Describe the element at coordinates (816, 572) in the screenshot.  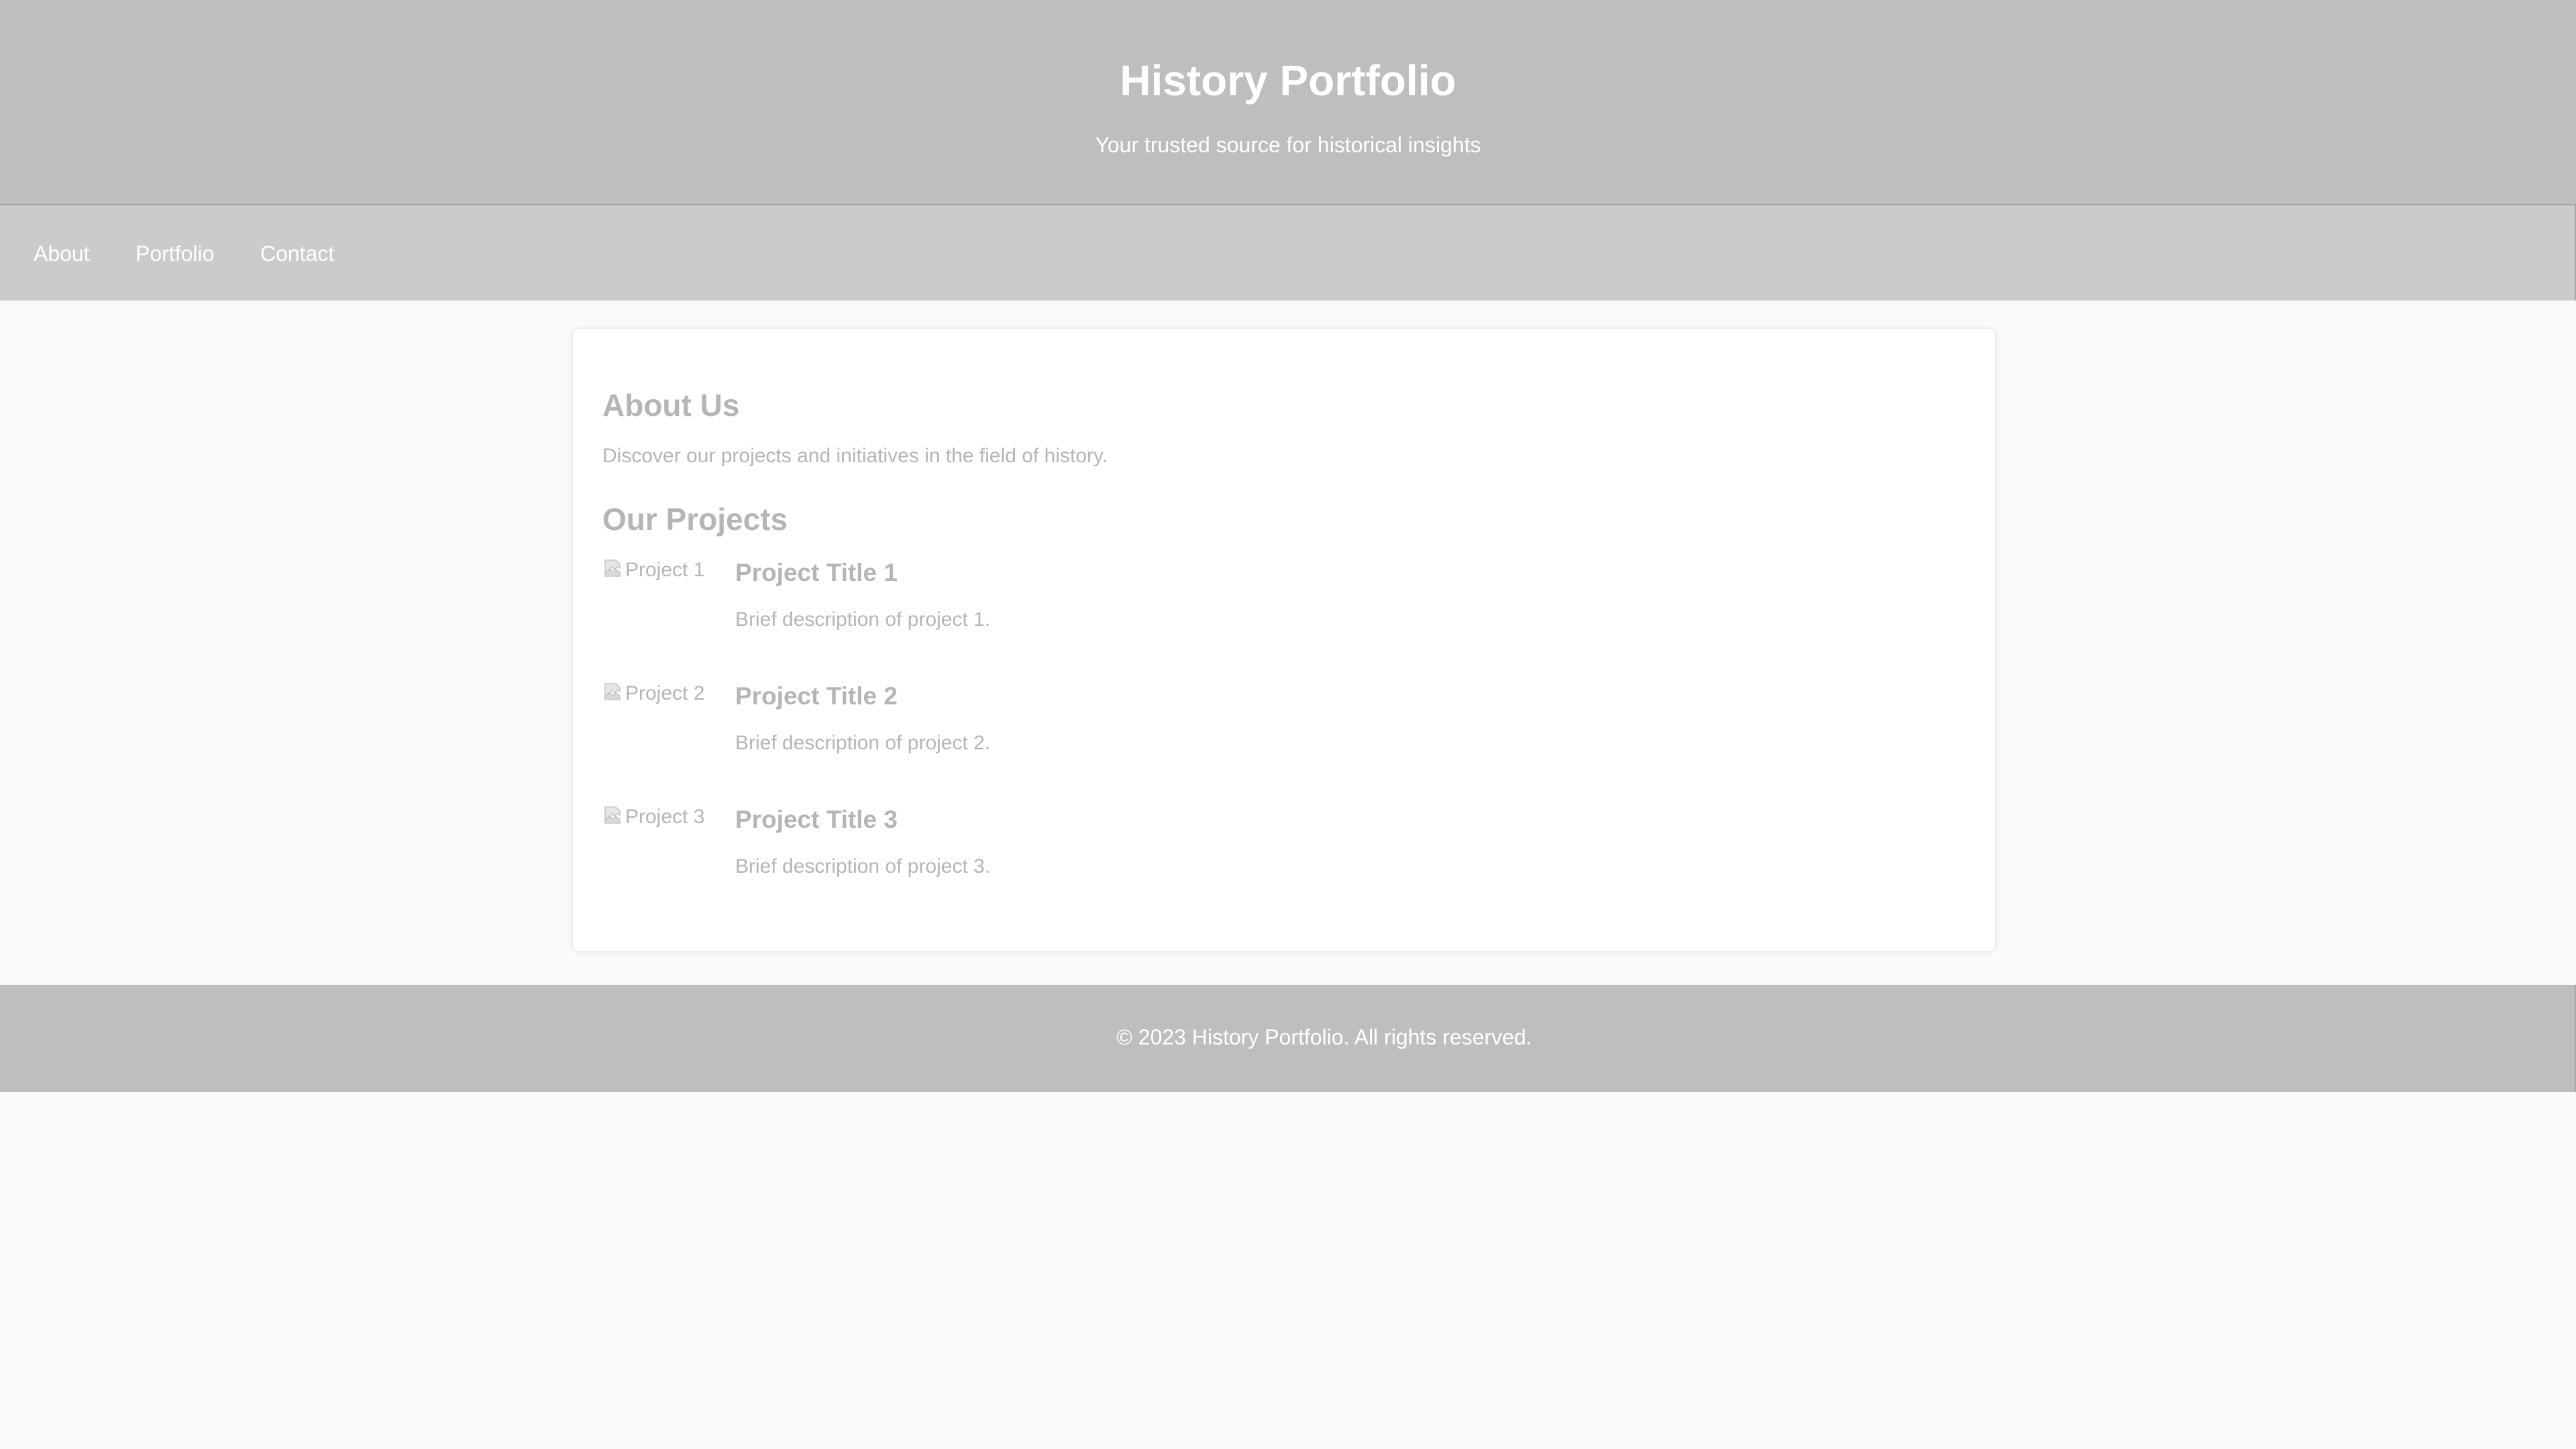
I see `project-title: Project Title 1` at that location.